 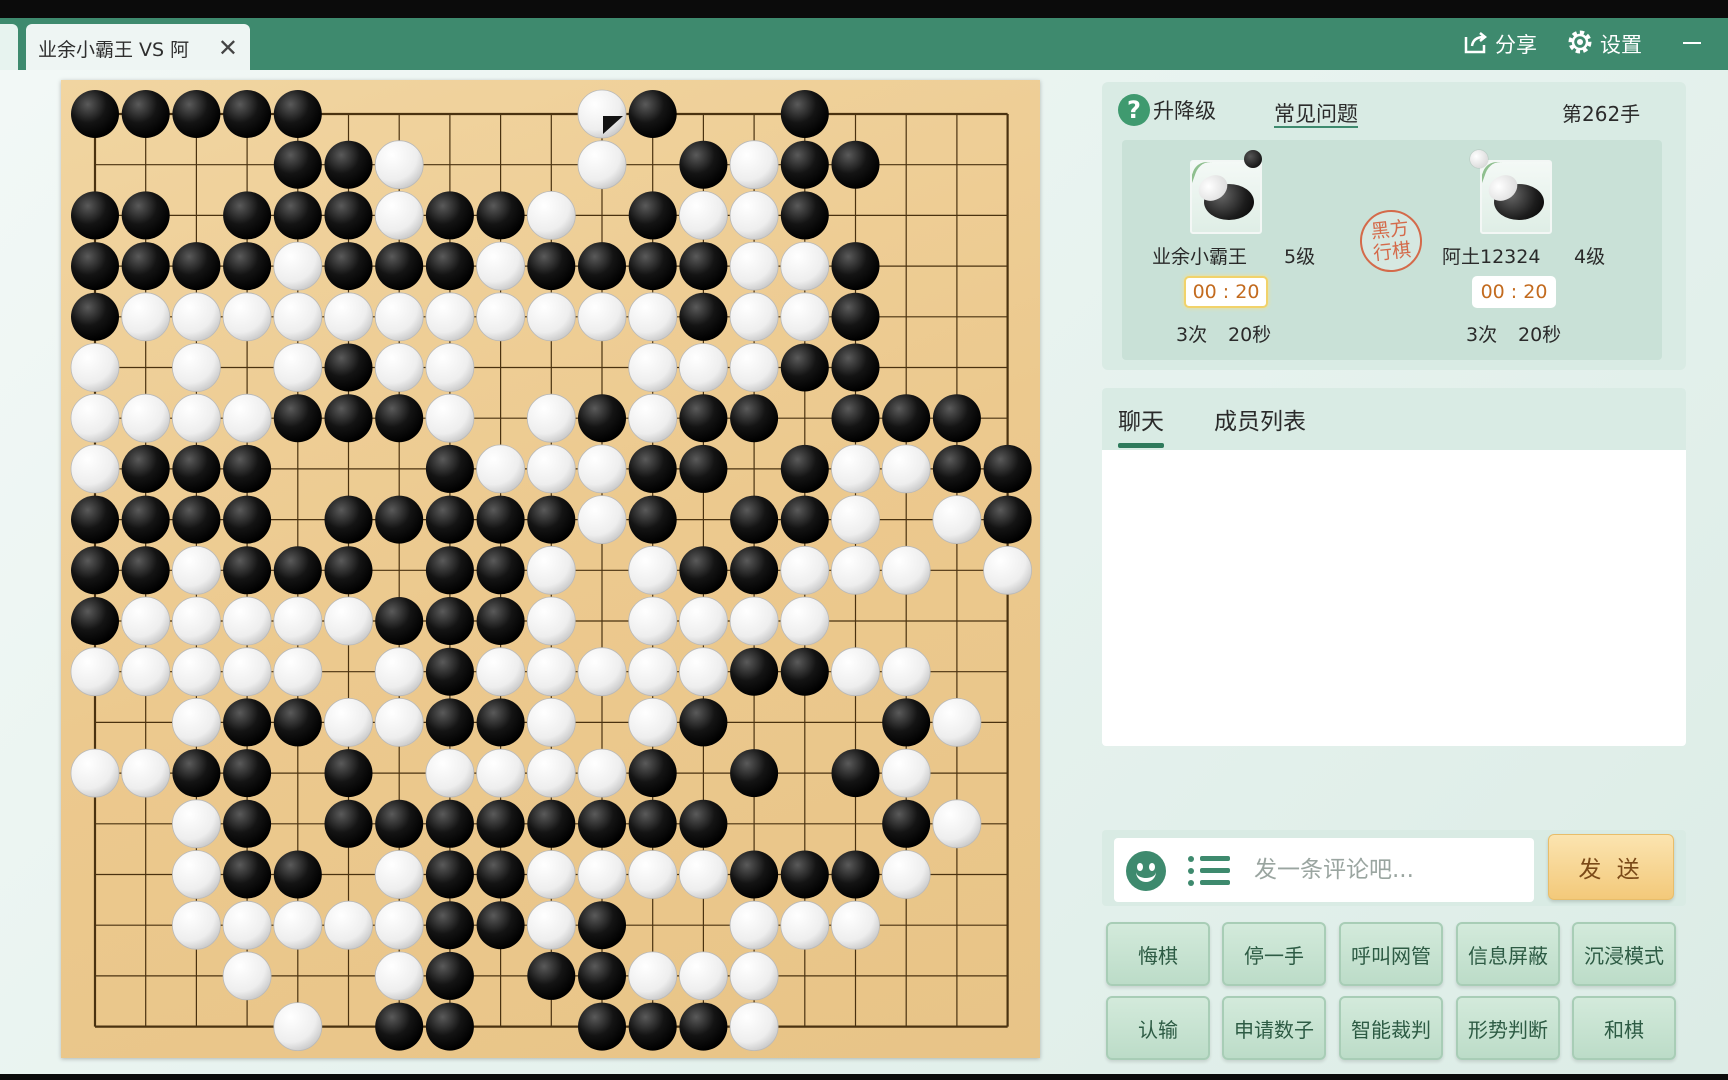 What do you see at coordinates (1516, 197) in the screenshot?
I see `white-player-avatar` at bounding box center [1516, 197].